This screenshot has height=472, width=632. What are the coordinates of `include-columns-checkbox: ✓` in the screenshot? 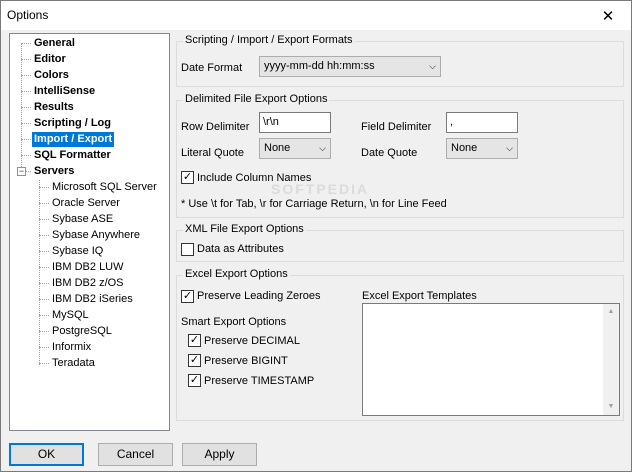 It's located at (187, 177).